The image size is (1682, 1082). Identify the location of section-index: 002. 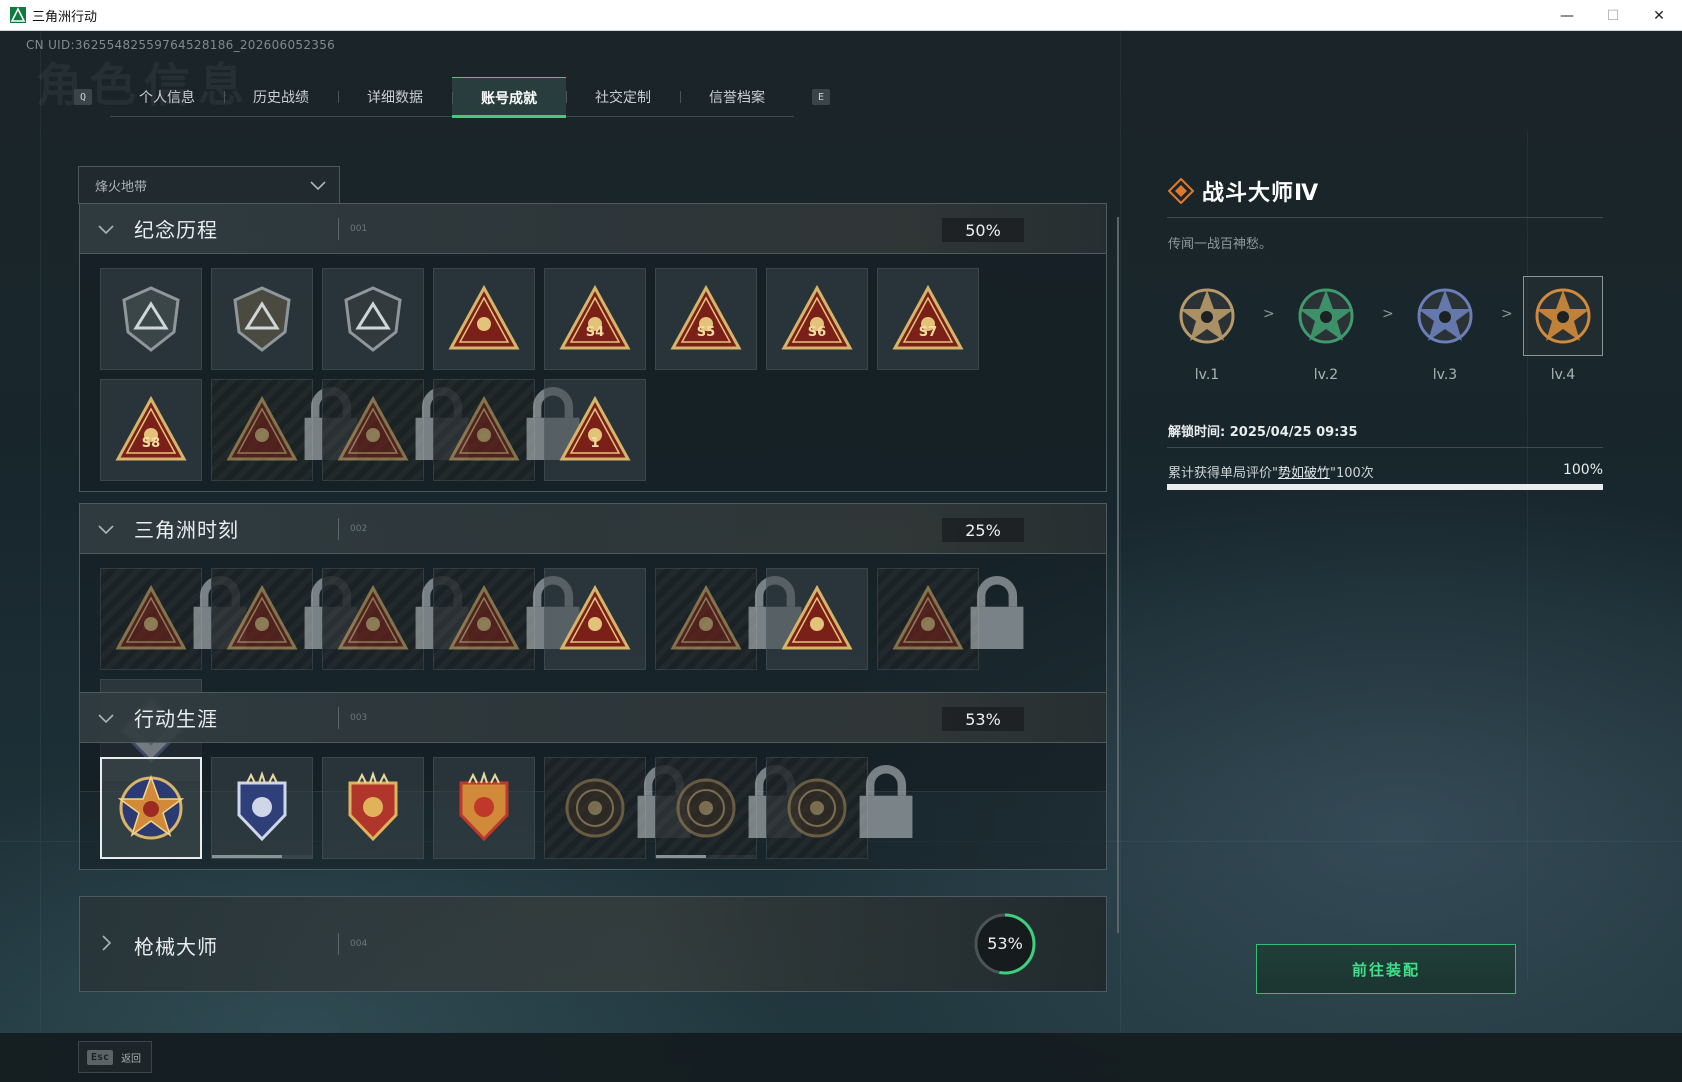
(359, 528).